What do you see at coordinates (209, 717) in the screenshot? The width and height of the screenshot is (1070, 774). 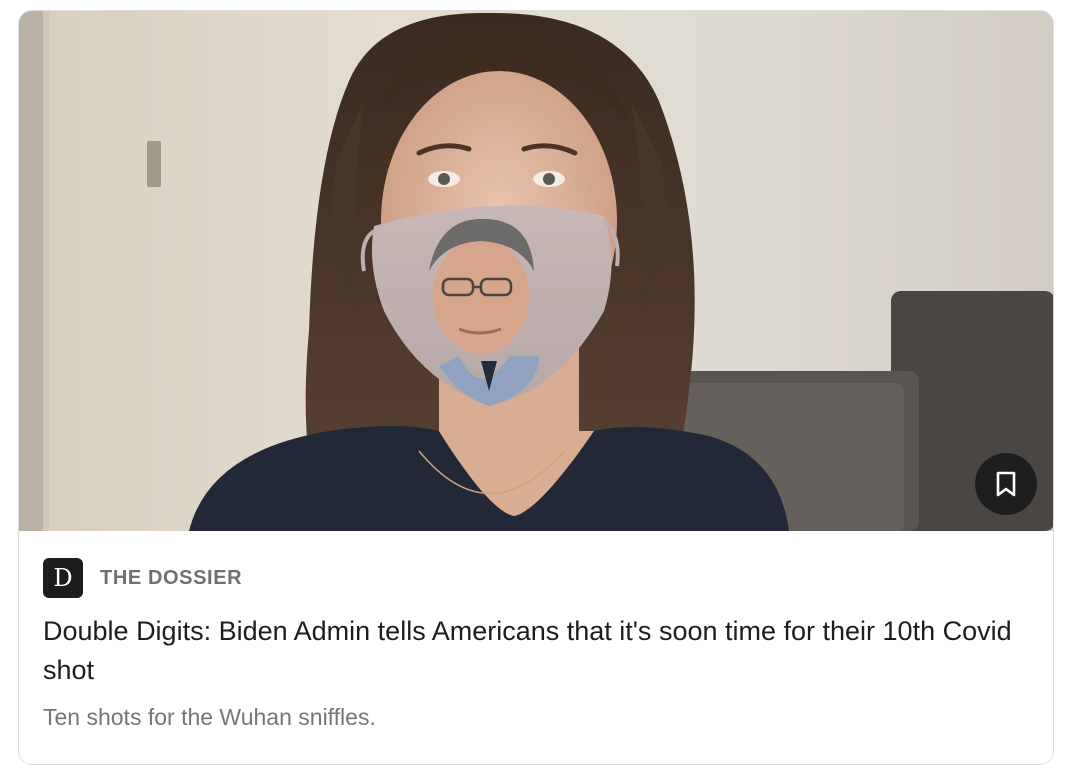 I see `post-subtitle: Ten shots for the Wuhan sniffles.` at bounding box center [209, 717].